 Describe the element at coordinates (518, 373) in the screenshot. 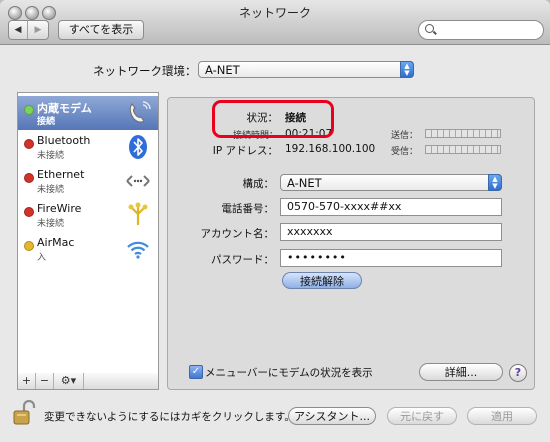

I see `help-button: ?` at that location.